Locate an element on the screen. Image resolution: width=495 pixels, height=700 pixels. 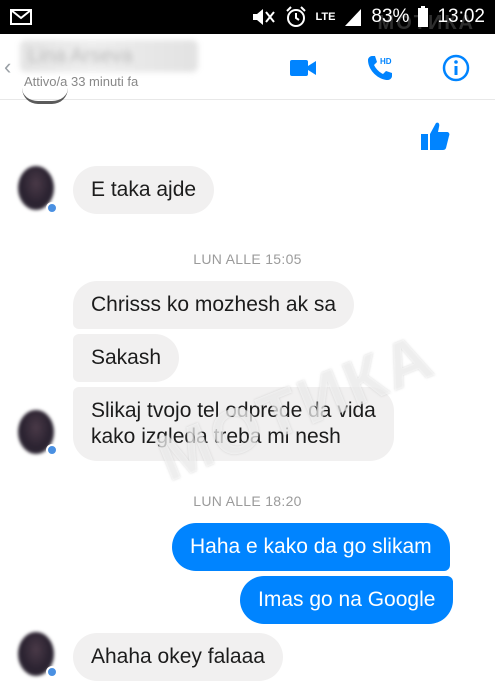
message-text: Imas go na Google is located at coordinates (347, 599).